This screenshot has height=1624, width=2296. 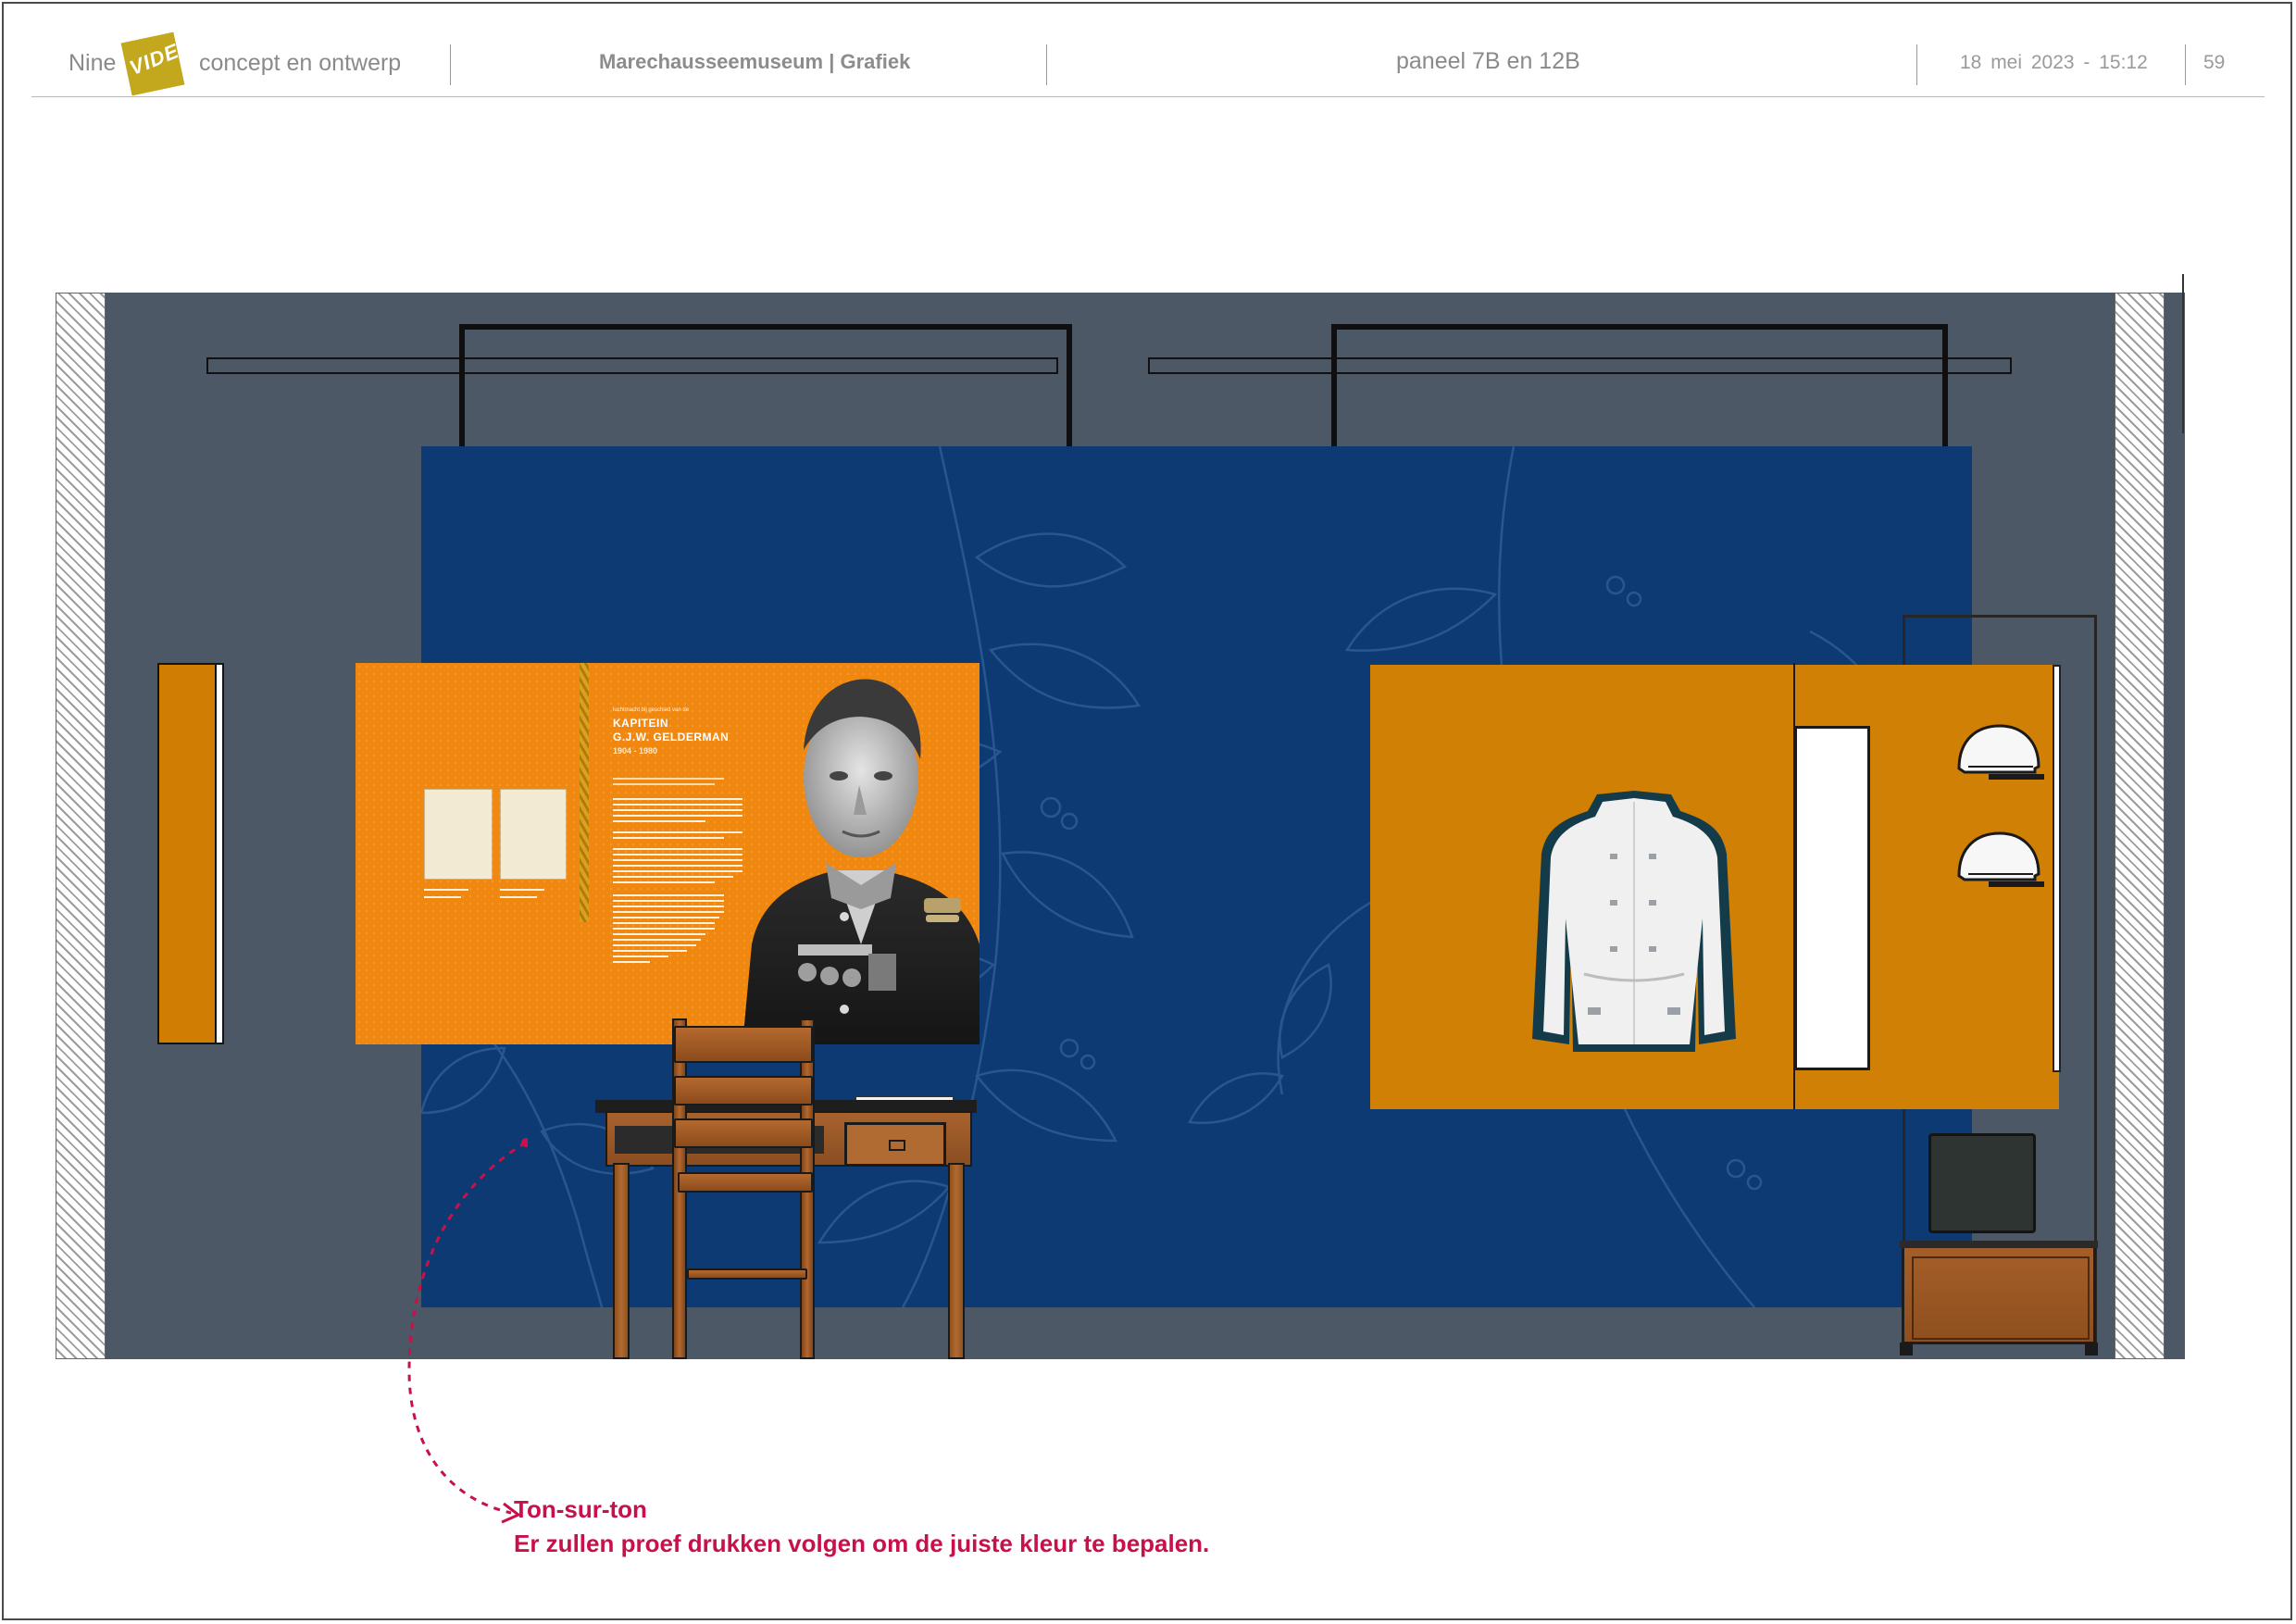 What do you see at coordinates (2214, 62) in the screenshot?
I see `page-number: 59` at bounding box center [2214, 62].